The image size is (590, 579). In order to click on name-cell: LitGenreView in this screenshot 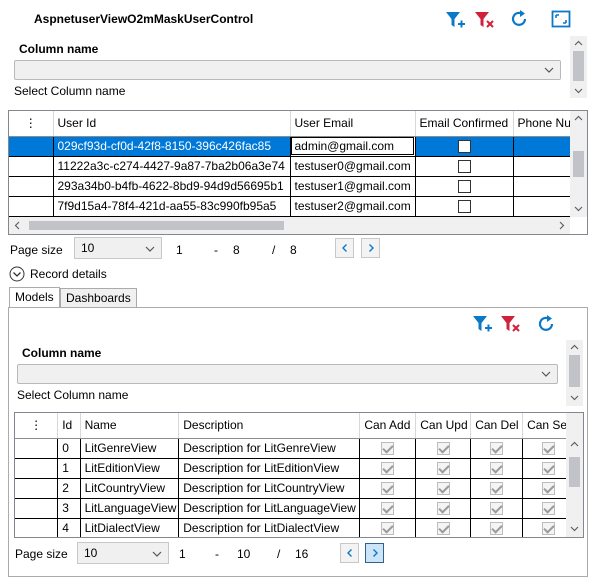, I will do `click(130, 448)`.